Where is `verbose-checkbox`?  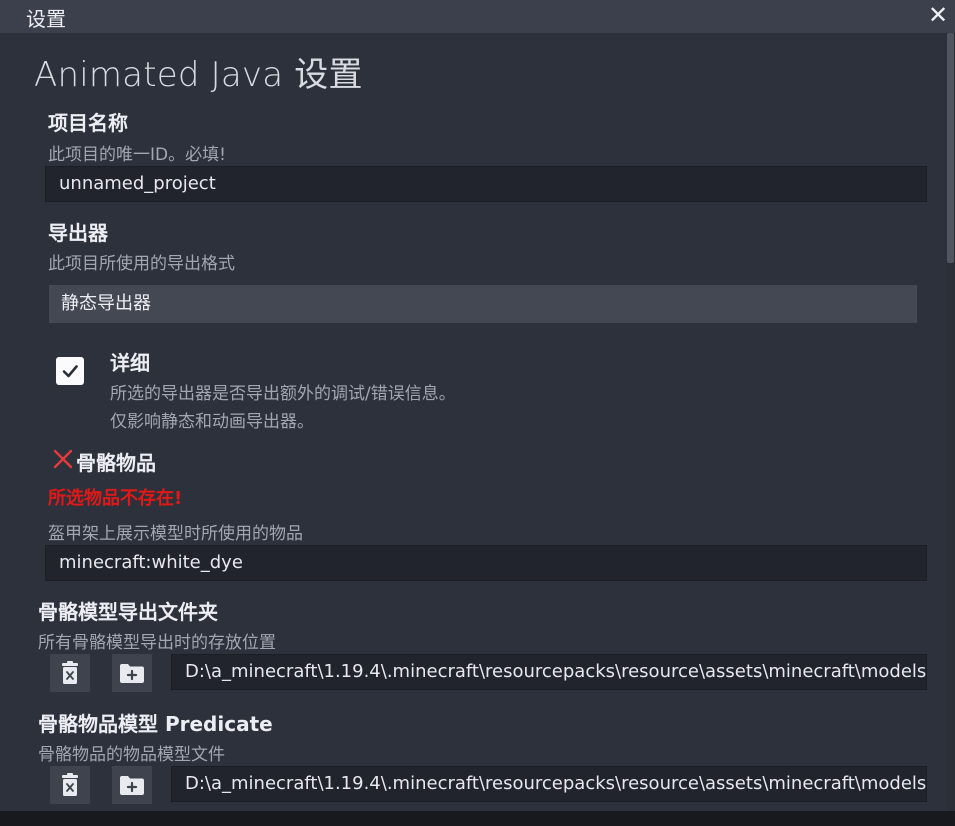 verbose-checkbox is located at coordinates (70, 371).